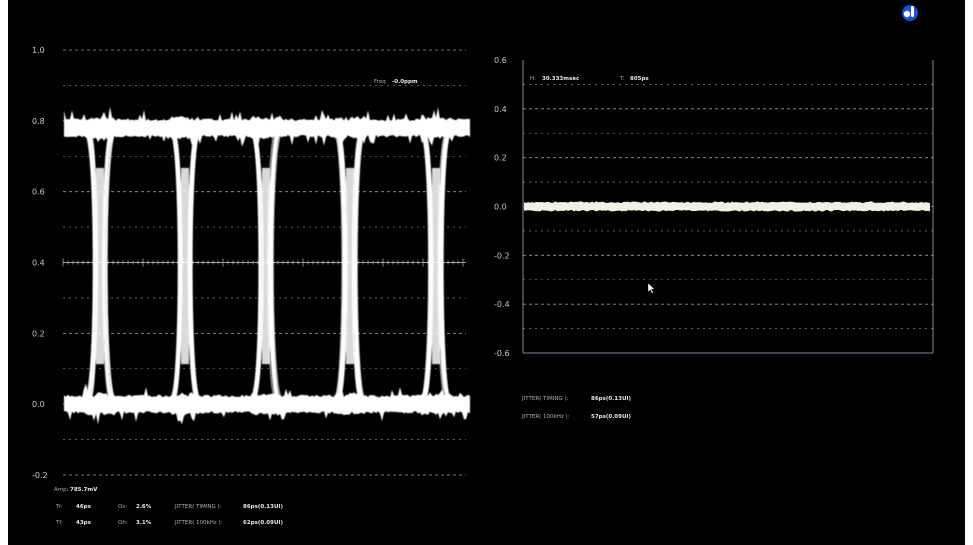 The image size is (973, 545). What do you see at coordinates (38, 404) in the screenshot?
I see `eye-y-tick-label: 0.0` at bounding box center [38, 404].